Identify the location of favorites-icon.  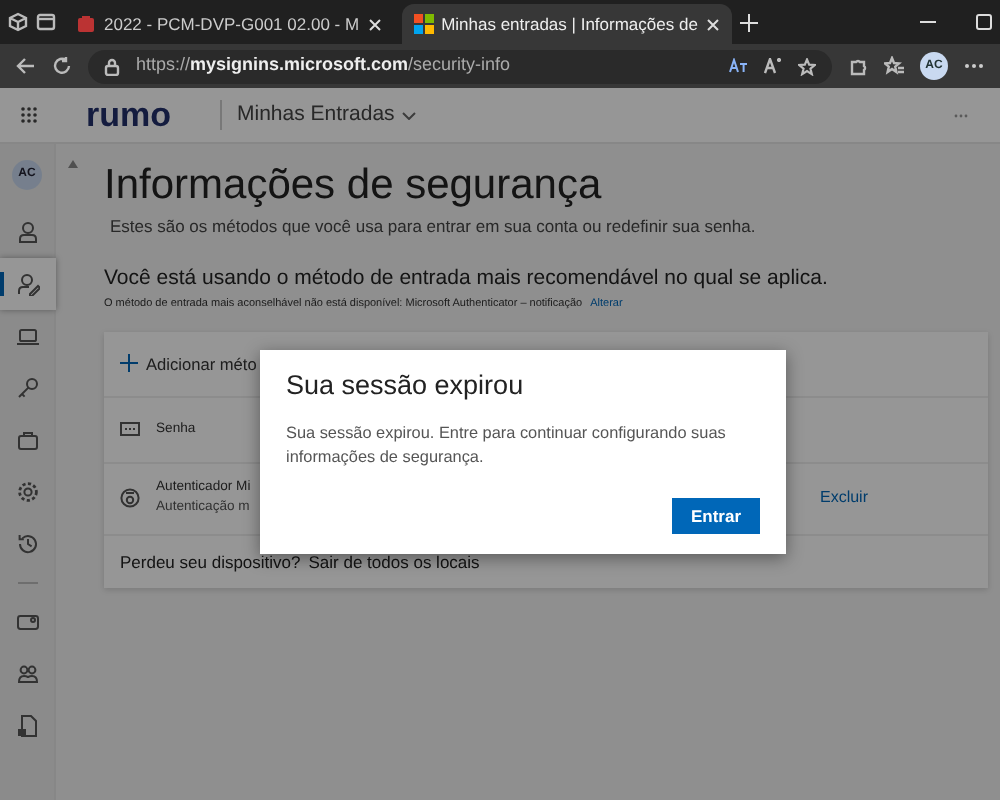
(894, 66).